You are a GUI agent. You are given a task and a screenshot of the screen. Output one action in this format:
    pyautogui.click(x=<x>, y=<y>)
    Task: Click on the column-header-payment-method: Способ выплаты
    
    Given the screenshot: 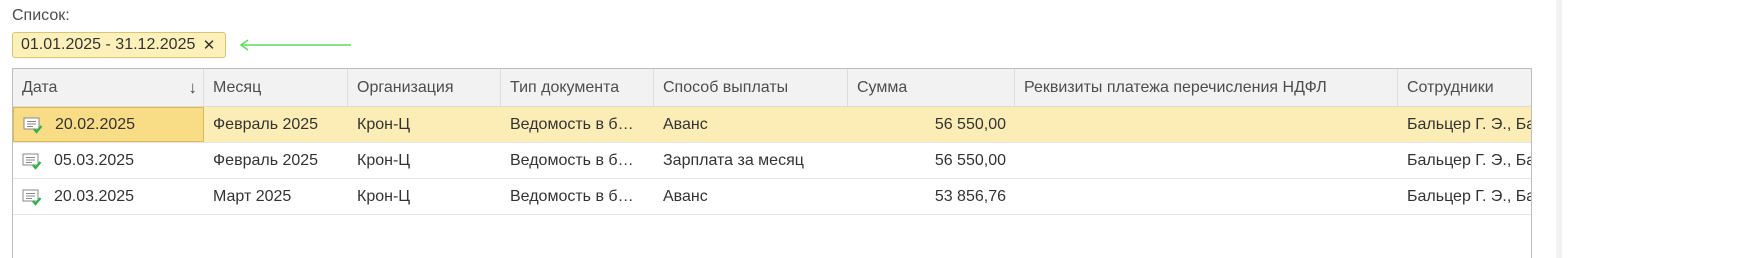 What is the action you would take?
    pyautogui.click(x=751, y=87)
    